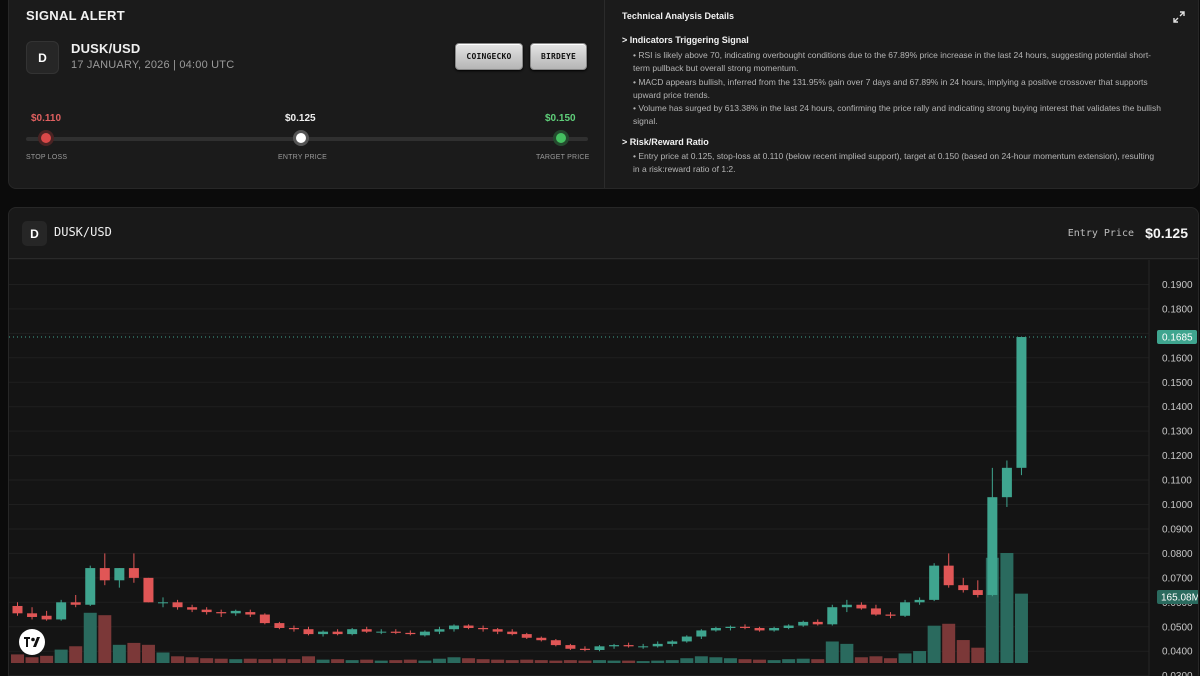 Image resolution: width=1200 pixels, height=676 pixels. Describe the element at coordinates (42, 57) in the screenshot. I see `token-avatar: D` at that location.